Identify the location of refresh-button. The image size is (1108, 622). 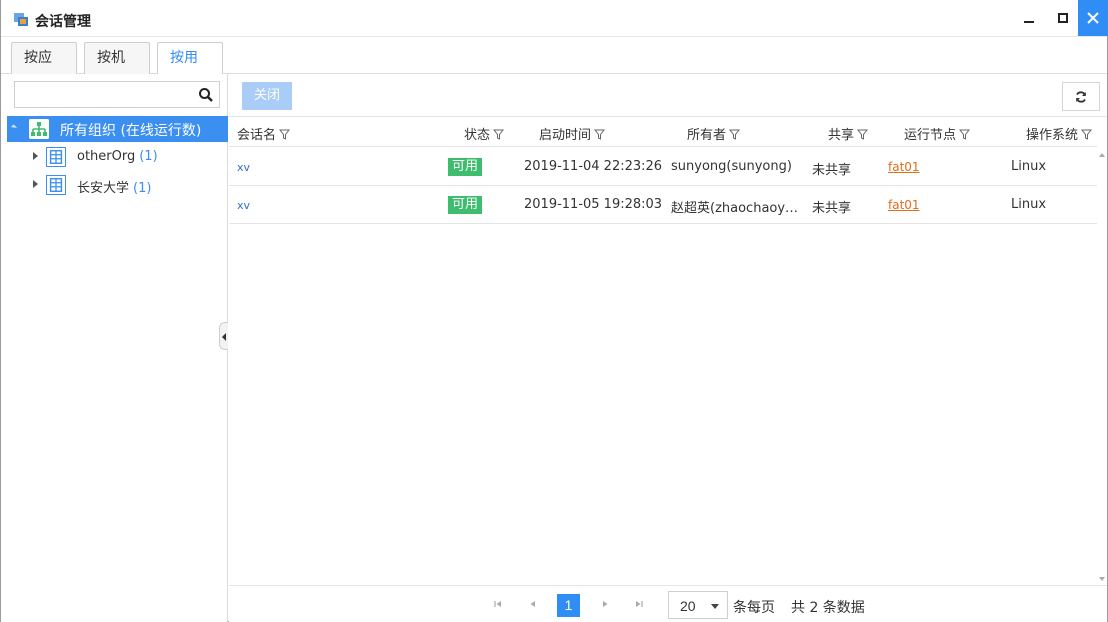
(1081, 96).